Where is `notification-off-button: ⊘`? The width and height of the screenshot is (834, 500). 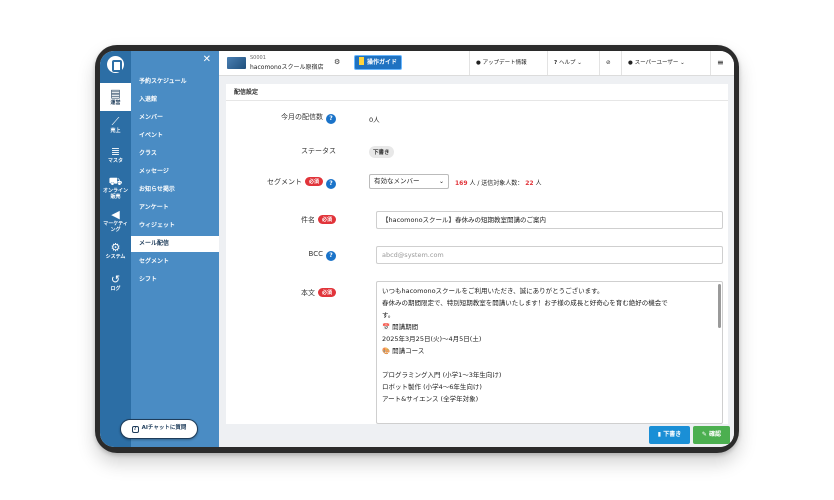
notification-off-button: ⊘ is located at coordinates (608, 63).